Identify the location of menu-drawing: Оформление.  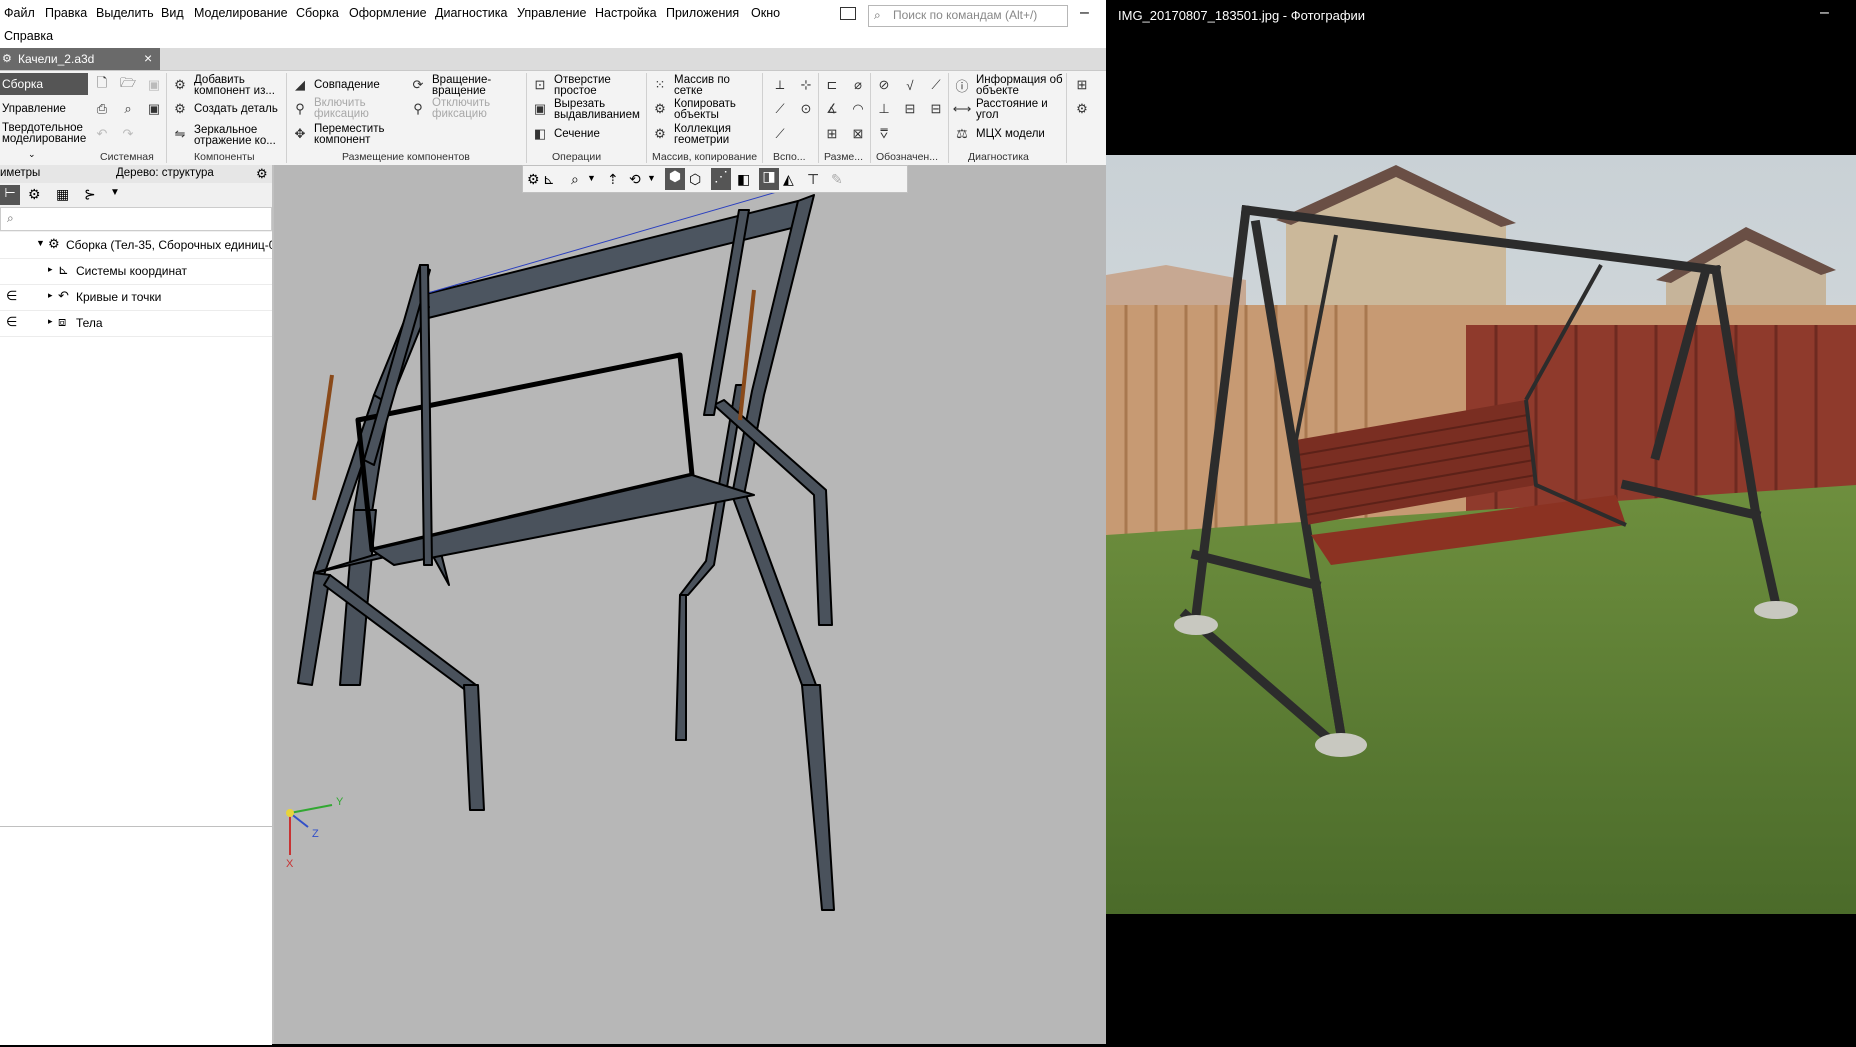
(388, 13).